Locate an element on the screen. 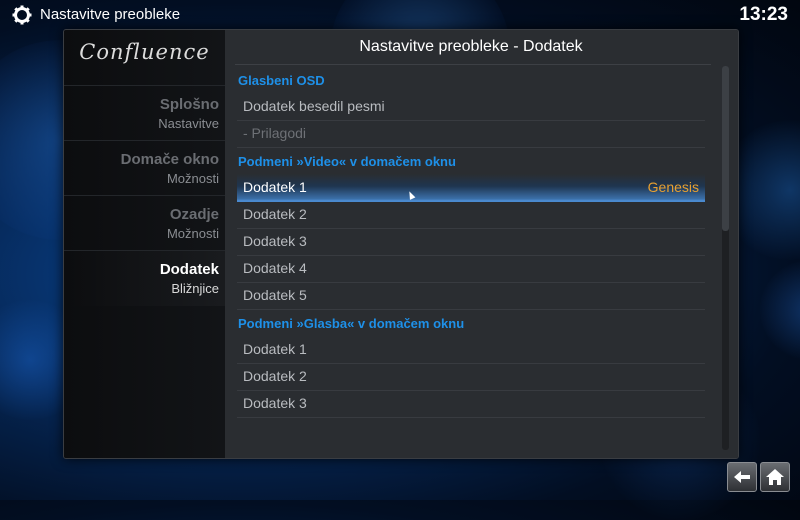 This screenshot has width=800, height=520. app-title: Nastavitve preobleke is located at coordinates (110, 14).